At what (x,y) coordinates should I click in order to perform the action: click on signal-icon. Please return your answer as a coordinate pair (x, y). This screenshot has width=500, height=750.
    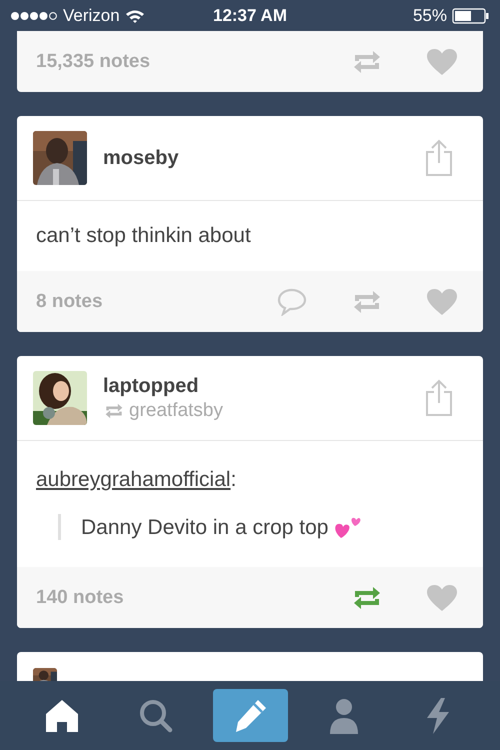
    Looking at the image, I should click on (34, 15).